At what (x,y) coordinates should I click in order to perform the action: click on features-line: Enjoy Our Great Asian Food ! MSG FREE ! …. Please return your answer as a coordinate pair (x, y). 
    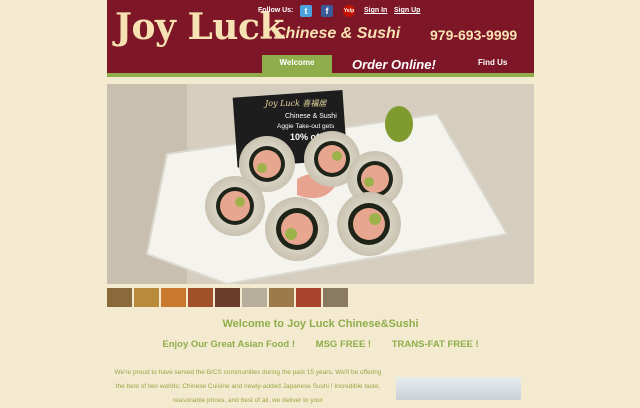
    Looking at the image, I should click on (320, 344).